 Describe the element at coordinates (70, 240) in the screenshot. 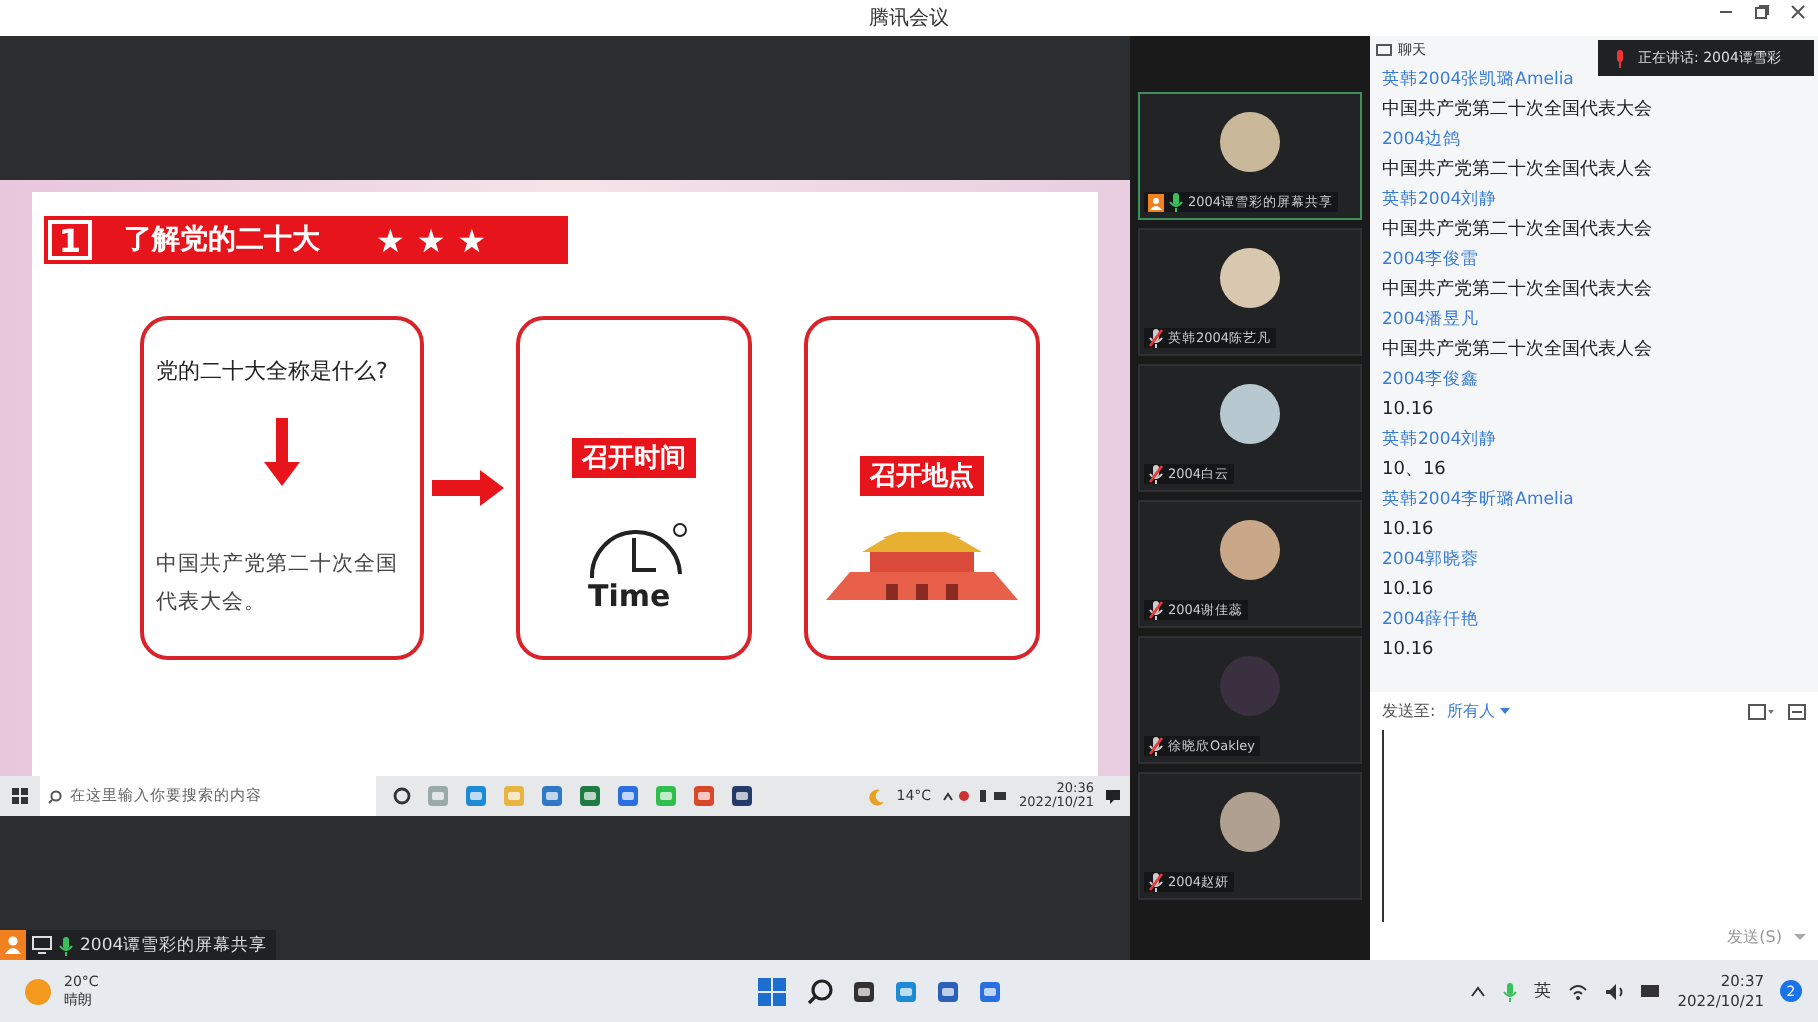

I see `section-number: 1` at that location.